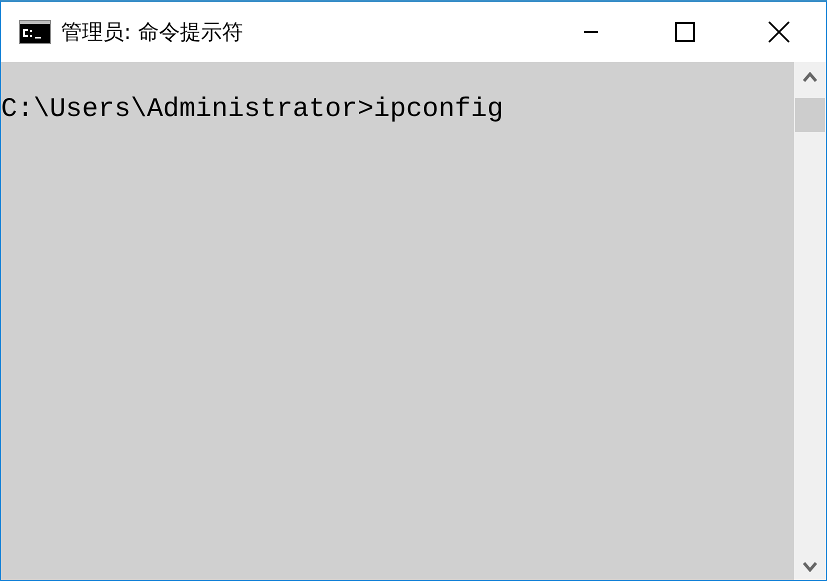 The width and height of the screenshot is (827, 581). I want to click on scroll-down-icon, so click(810, 567).